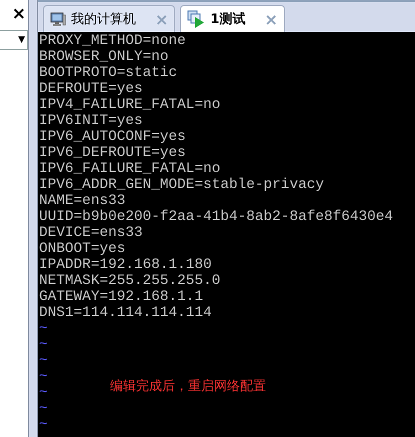 The image size is (415, 437). Describe the element at coordinates (21, 40) in the screenshot. I see `caret-icon: ▼` at that location.